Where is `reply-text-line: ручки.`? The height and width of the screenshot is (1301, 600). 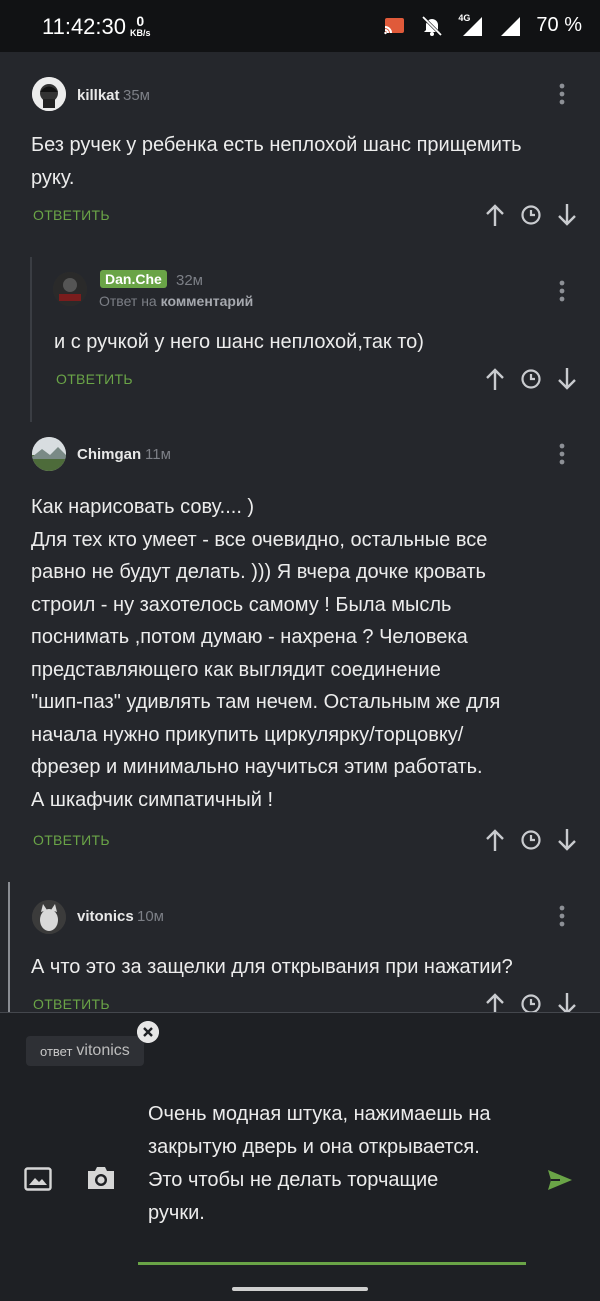
reply-text-line: ручки. is located at coordinates (176, 1213).